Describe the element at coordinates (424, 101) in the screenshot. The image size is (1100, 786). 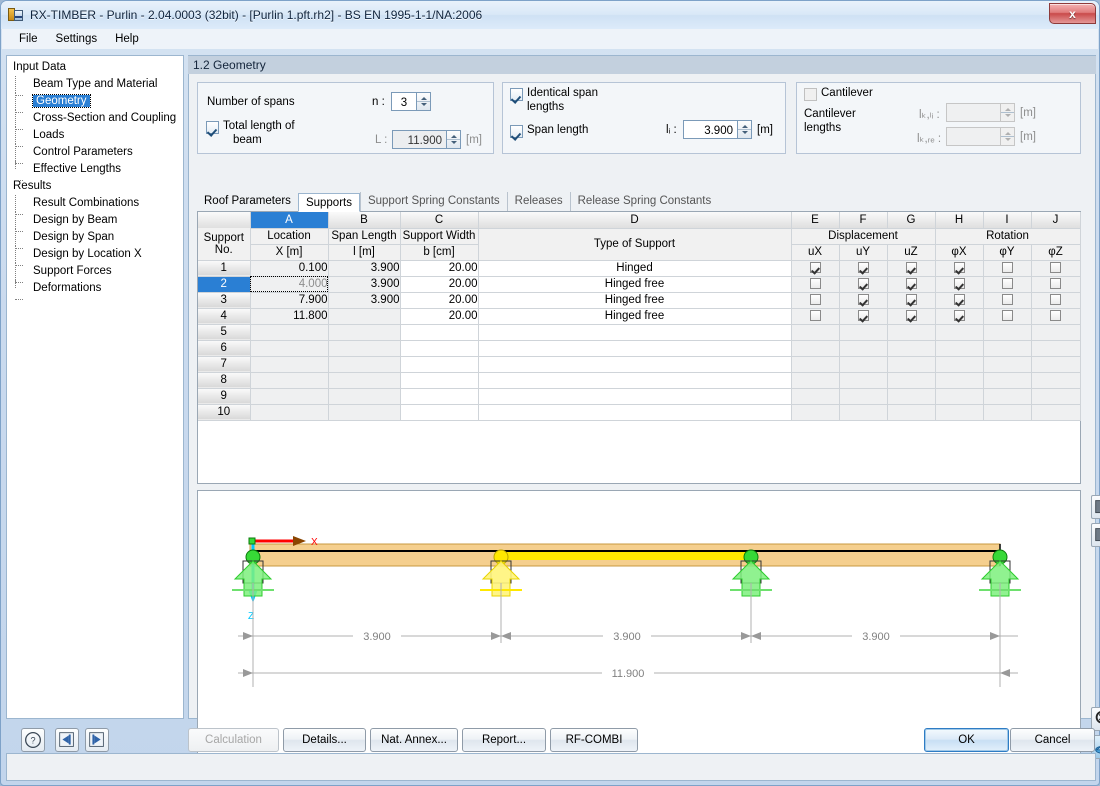
I see `number-of-spans-stepper` at that location.